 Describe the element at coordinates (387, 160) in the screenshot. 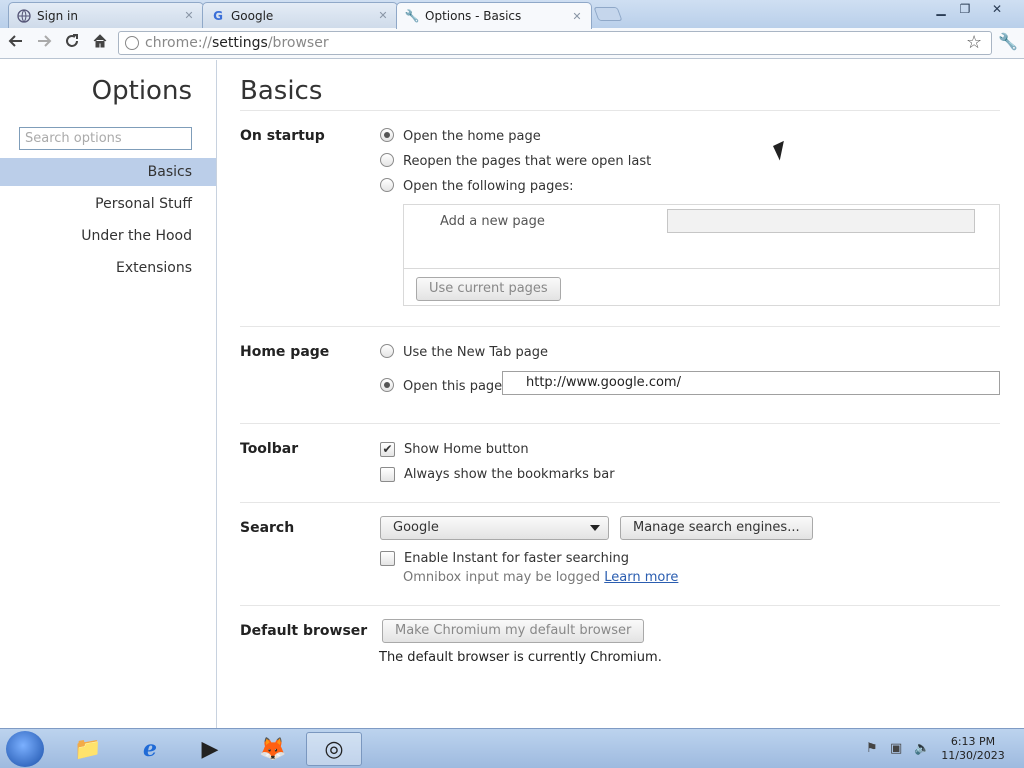

I see `startup-reopen-radio` at that location.